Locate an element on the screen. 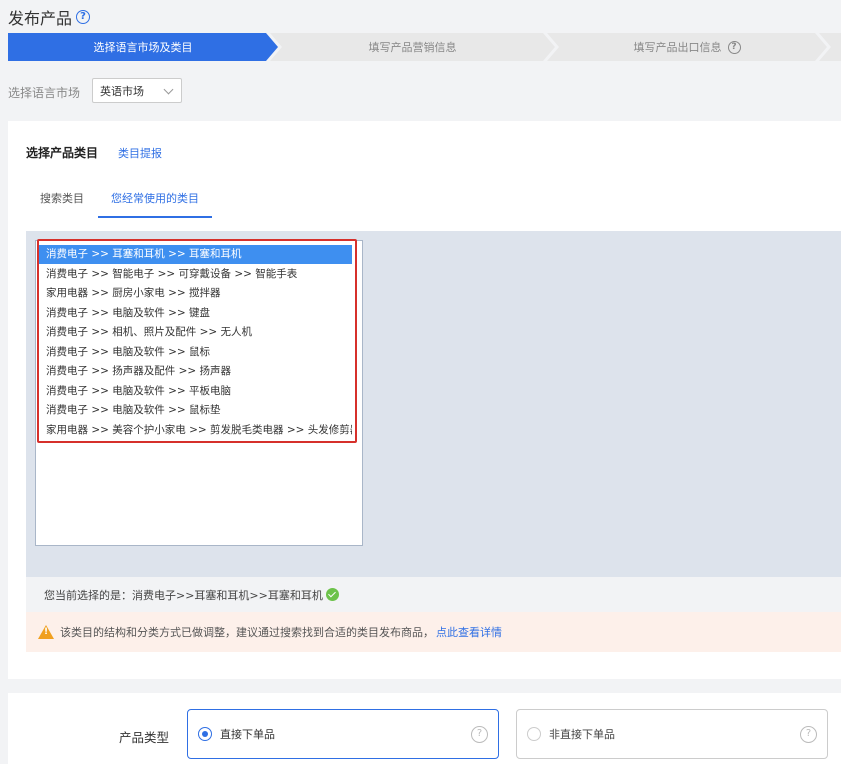 This screenshot has height=764, width=841. warning-triangle-icon is located at coordinates (46, 632).